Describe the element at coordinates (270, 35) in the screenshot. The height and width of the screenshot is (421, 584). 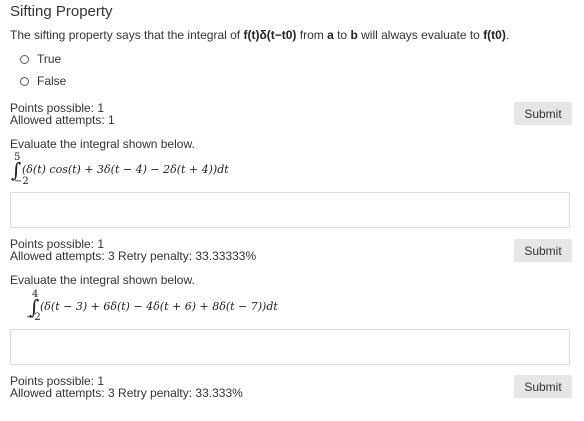
I see `statement-expression: f(t)δ(t−t0)` at that location.